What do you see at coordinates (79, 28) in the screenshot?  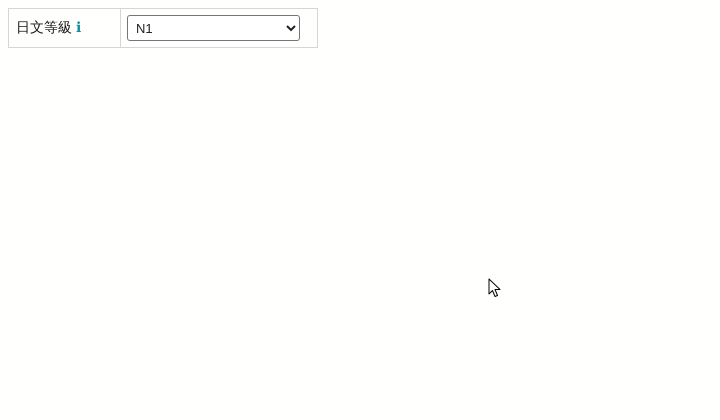 I see `info-icon: i` at bounding box center [79, 28].